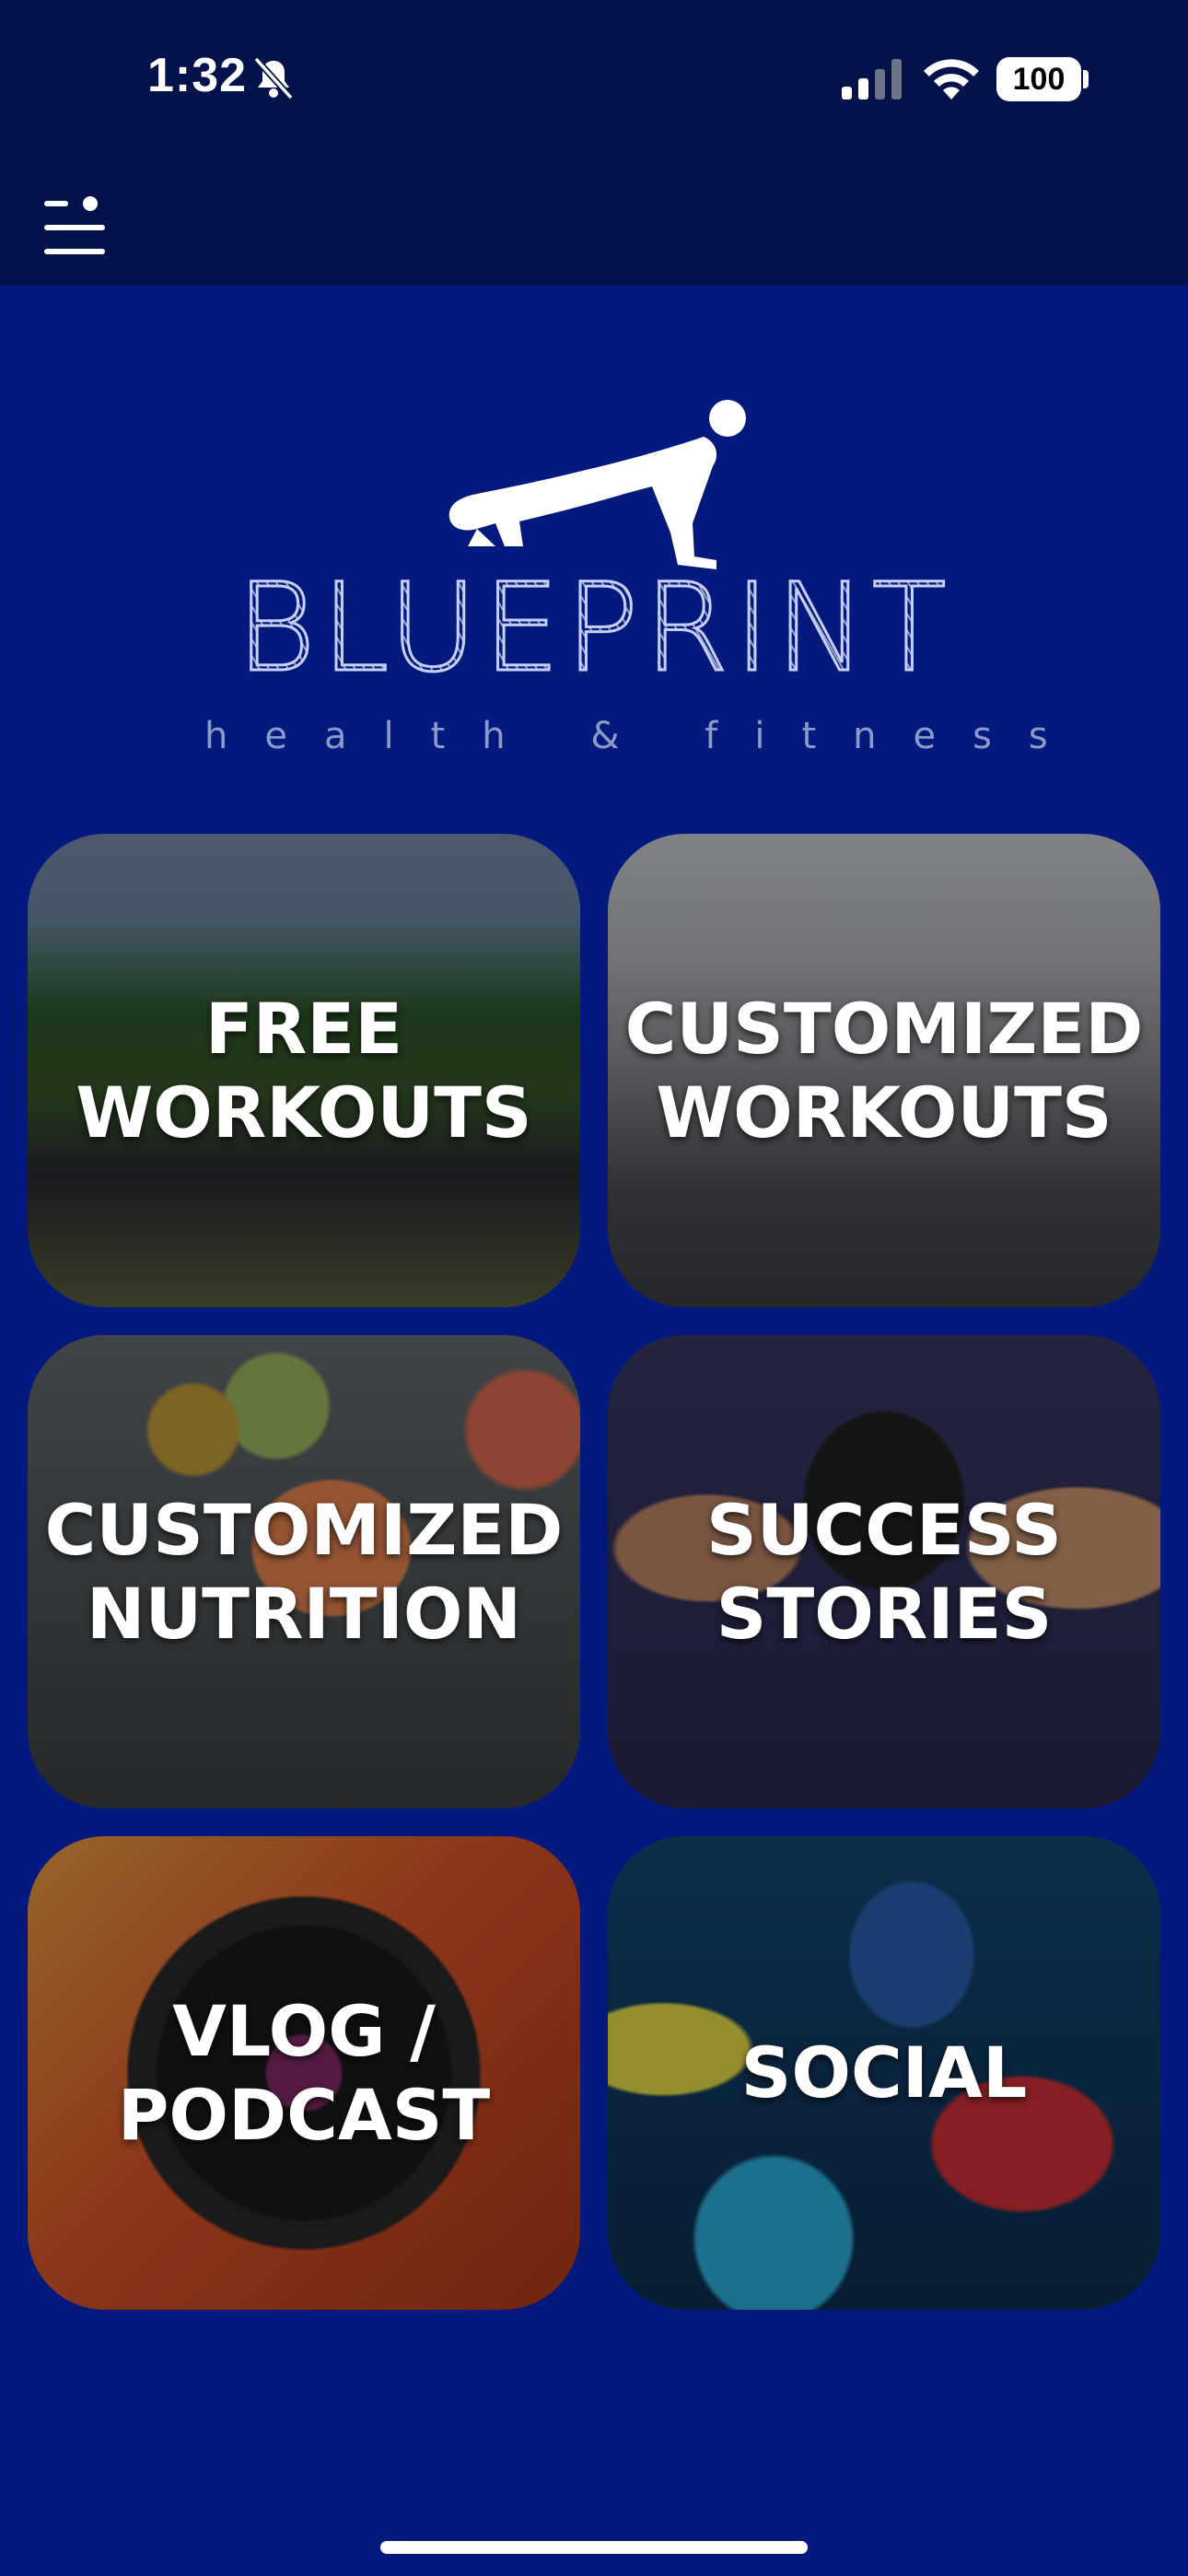 The width and height of the screenshot is (1188, 2576). Describe the element at coordinates (1086, 79) in the screenshot. I see `battery-tip` at that location.